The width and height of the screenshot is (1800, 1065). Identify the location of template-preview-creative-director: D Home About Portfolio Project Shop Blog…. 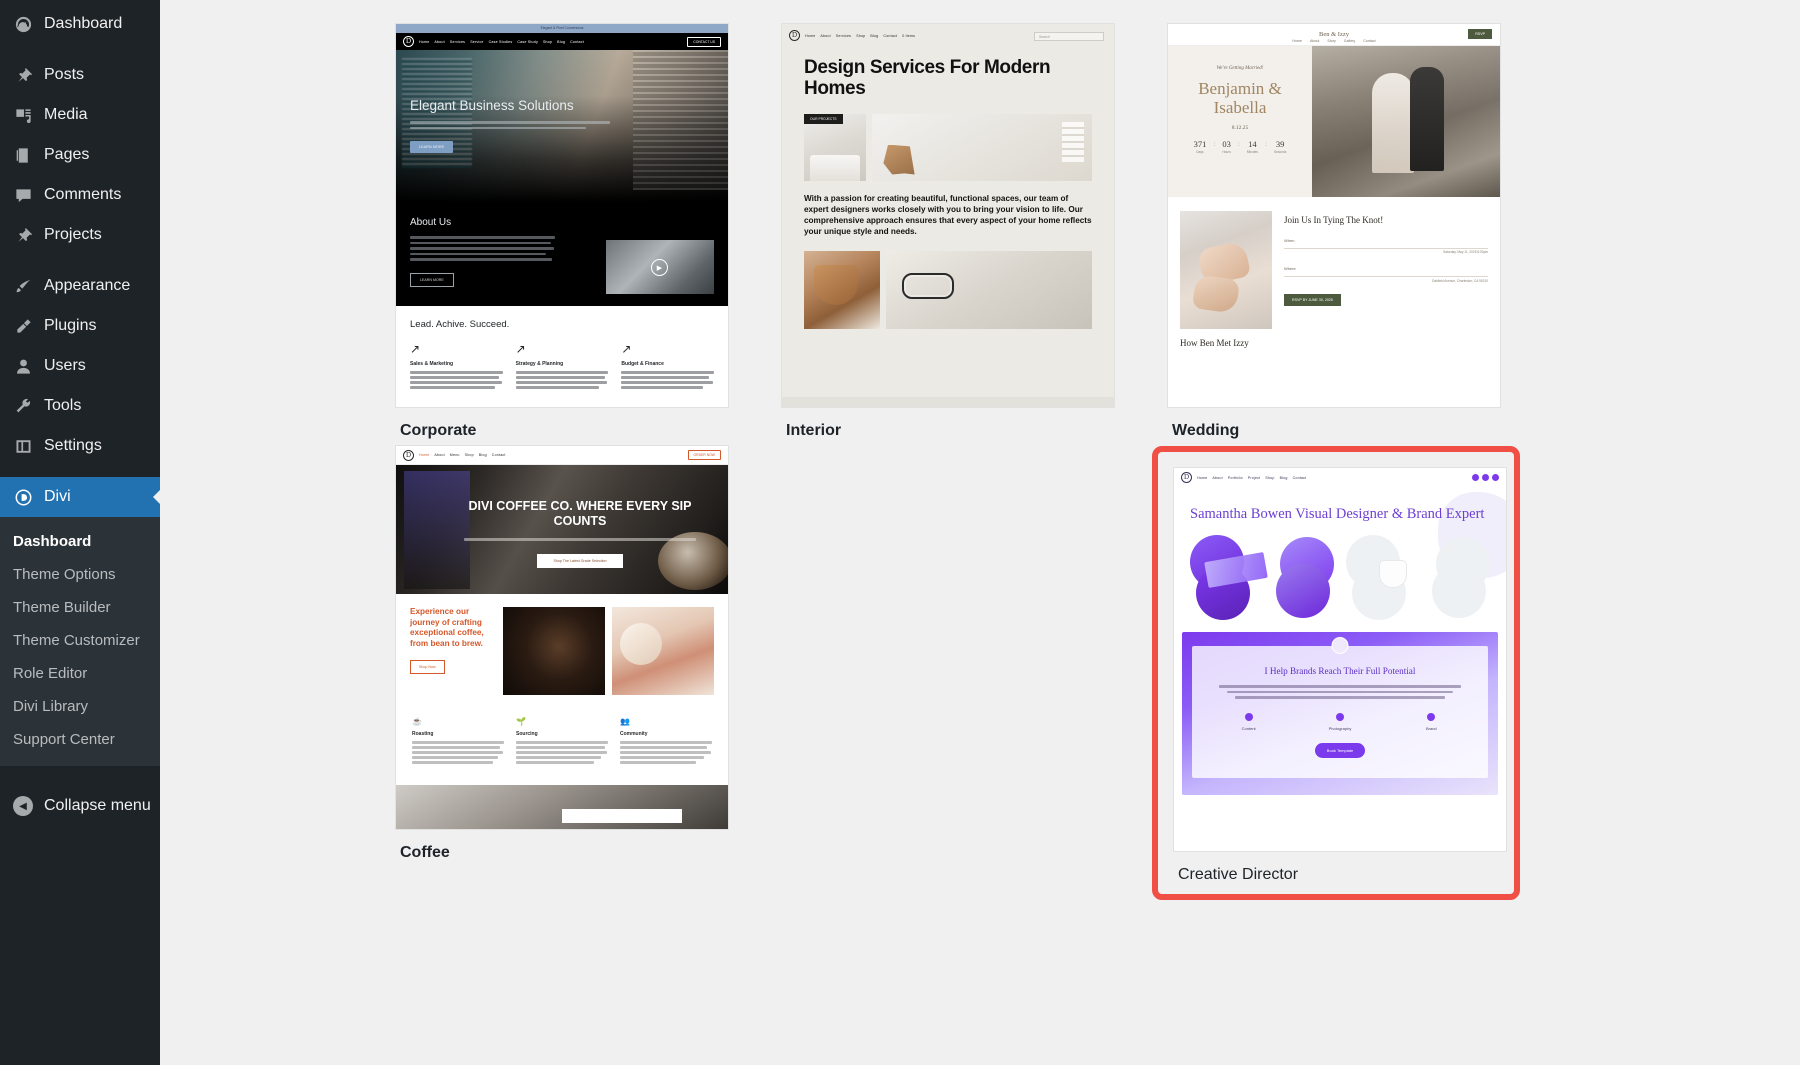
(1340, 659).